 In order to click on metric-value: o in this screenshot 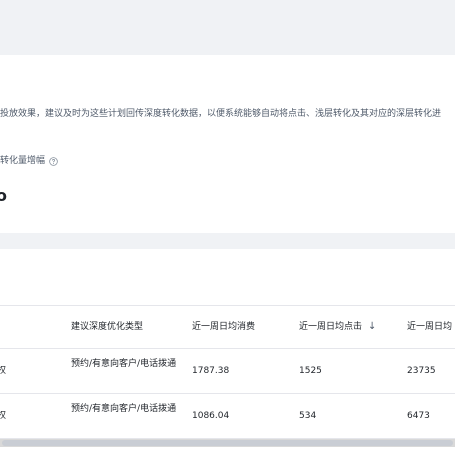, I will do `click(3, 195)`.